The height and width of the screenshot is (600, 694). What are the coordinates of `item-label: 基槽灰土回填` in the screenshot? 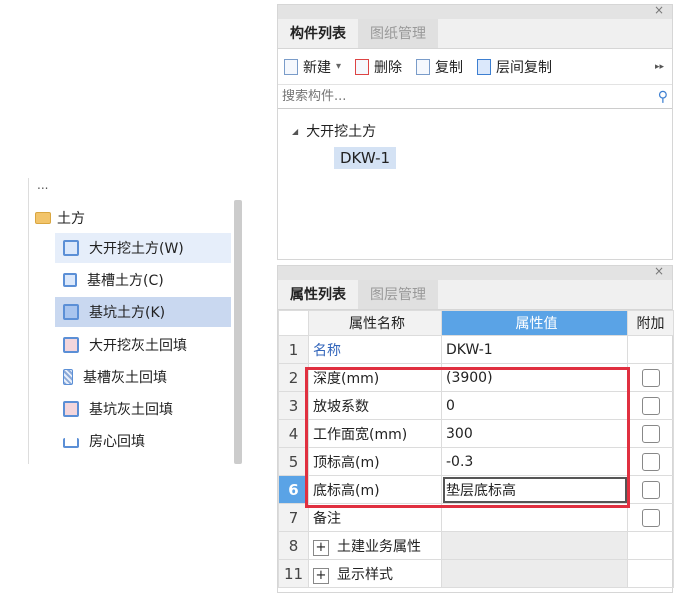 It's located at (125, 378).